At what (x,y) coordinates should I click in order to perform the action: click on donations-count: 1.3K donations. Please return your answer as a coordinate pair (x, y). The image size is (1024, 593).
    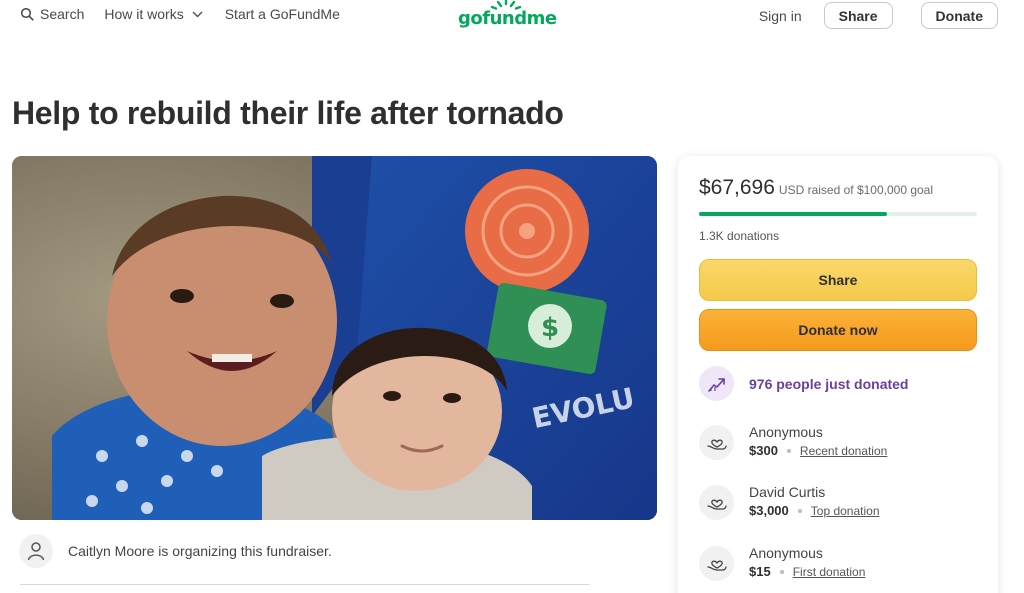
    Looking at the image, I should click on (739, 236).